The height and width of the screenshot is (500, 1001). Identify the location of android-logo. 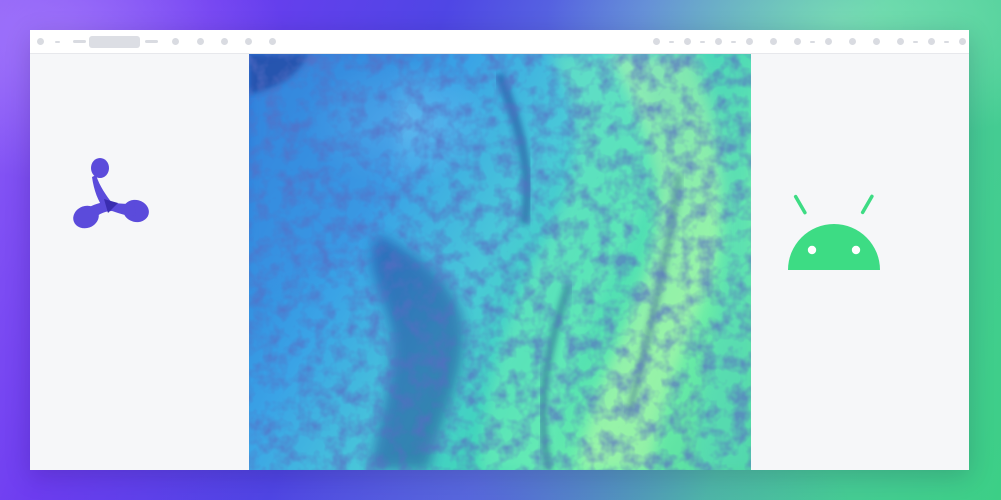
(834, 232).